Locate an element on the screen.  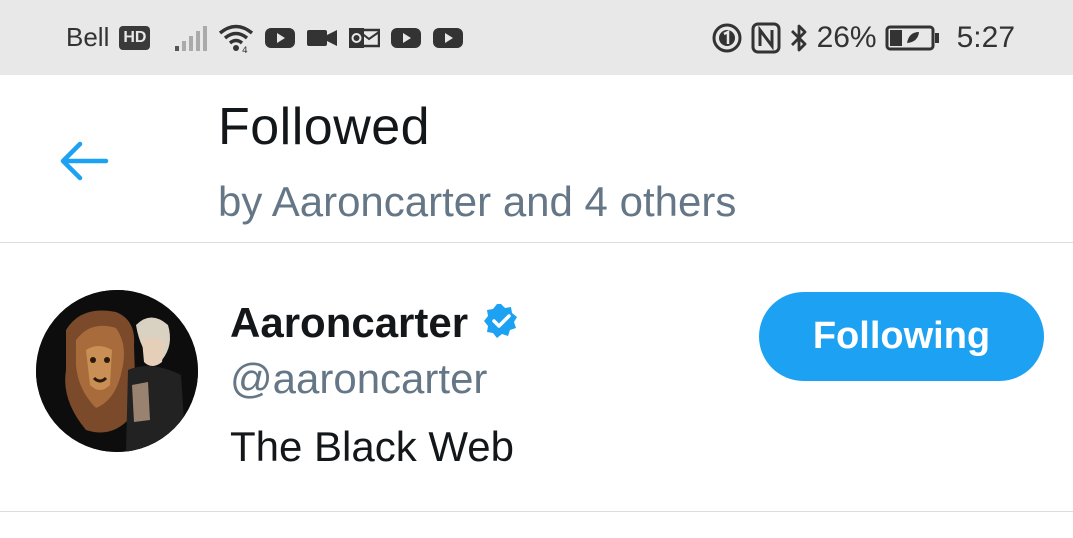
avatar is located at coordinates (117, 371).